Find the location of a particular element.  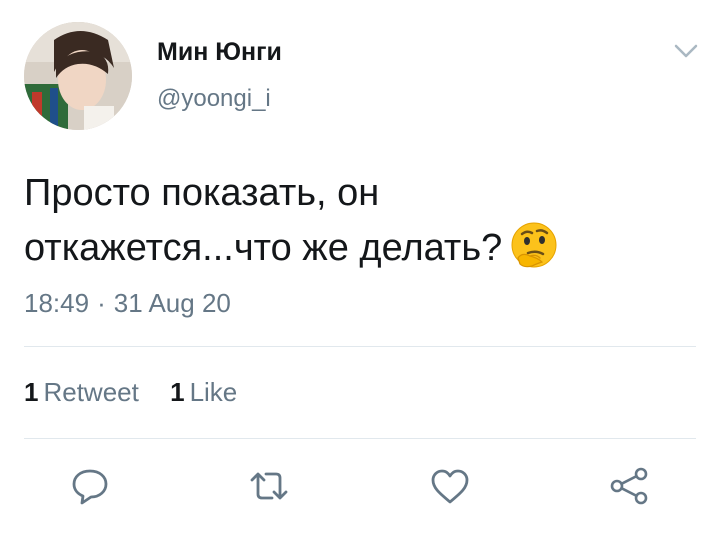

likes-count: 1 is located at coordinates (177, 392).